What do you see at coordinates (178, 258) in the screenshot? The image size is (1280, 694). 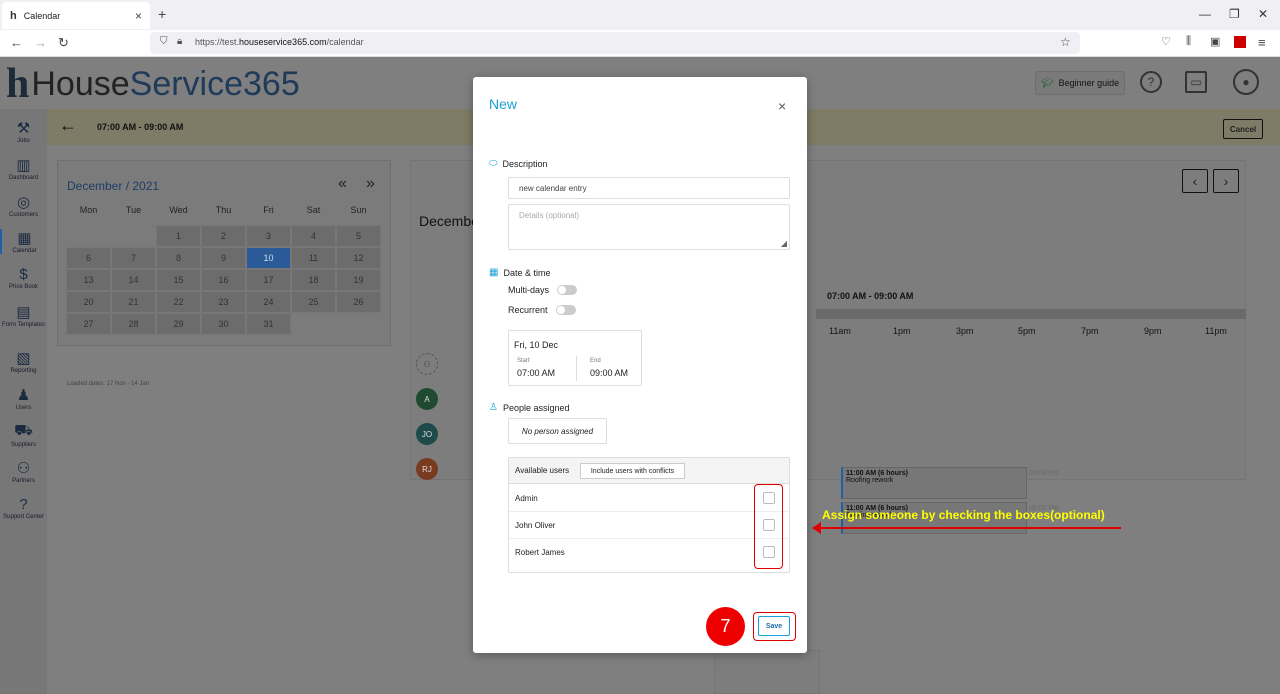 I see `calendar-day: 8` at bounding box center [178, 258].